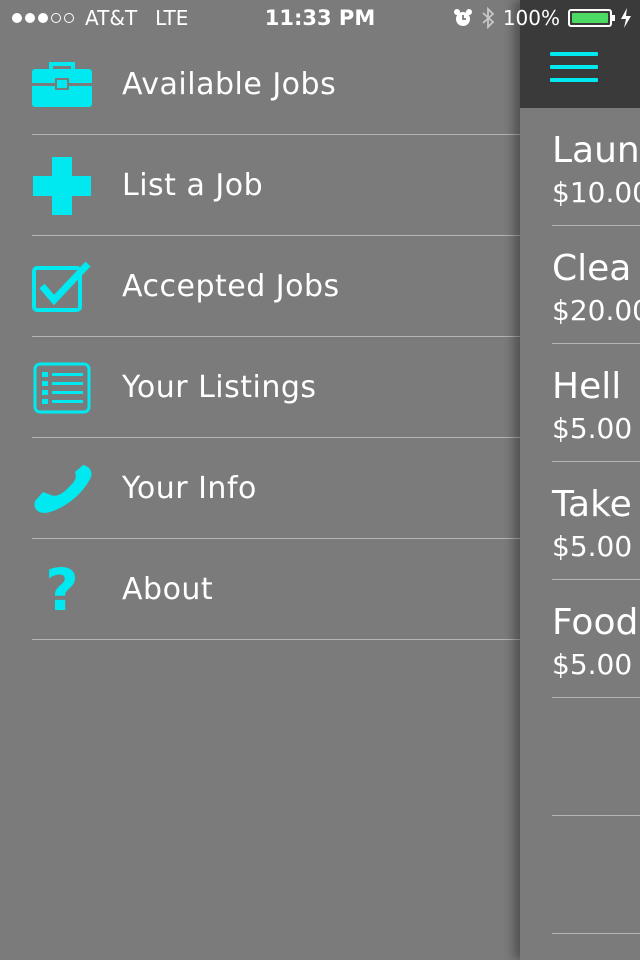  I want to click on bluetooth-icon, so click(488, 18).